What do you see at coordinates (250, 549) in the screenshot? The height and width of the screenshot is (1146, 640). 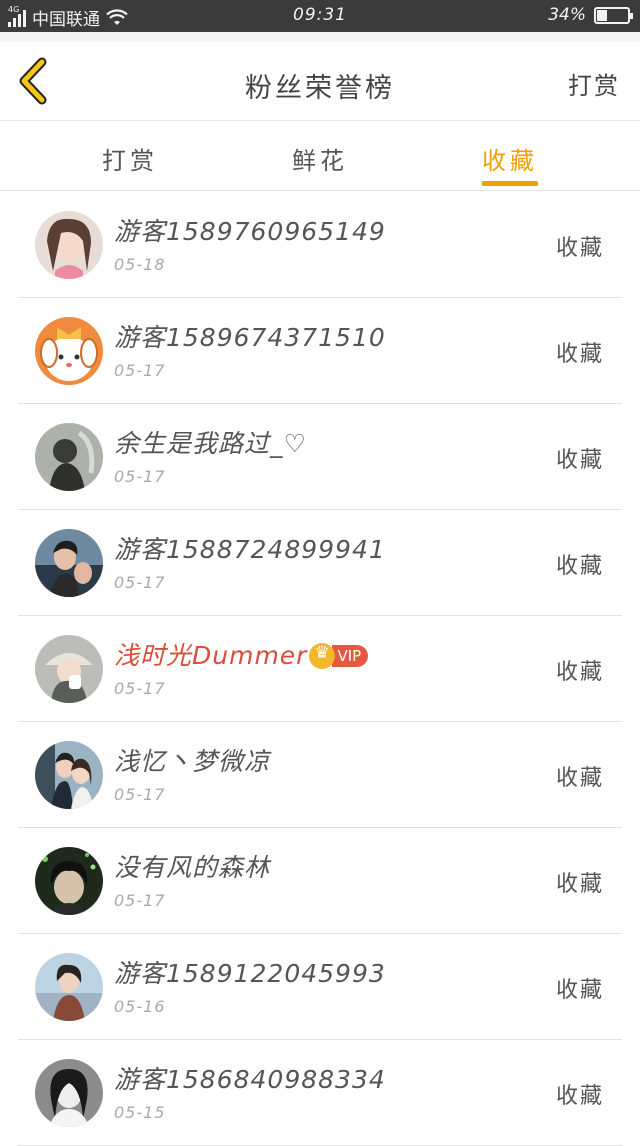 I see `fan-name: 游客15887248999​41` at bounding box center [250, 549].